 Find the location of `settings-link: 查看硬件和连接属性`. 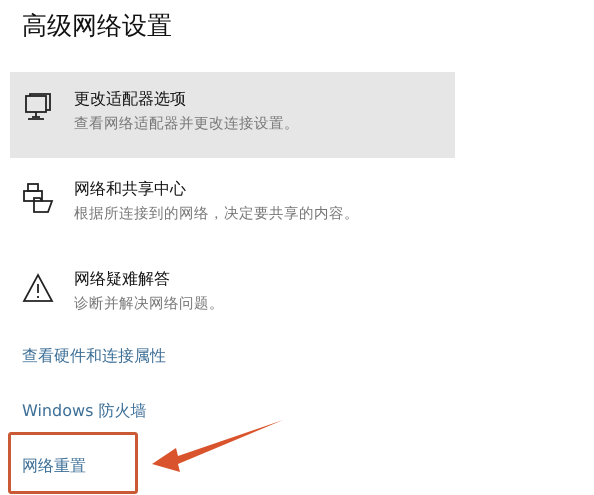

settings-link: 查看硬件和连接属性 is located at coordinates (94, 356).